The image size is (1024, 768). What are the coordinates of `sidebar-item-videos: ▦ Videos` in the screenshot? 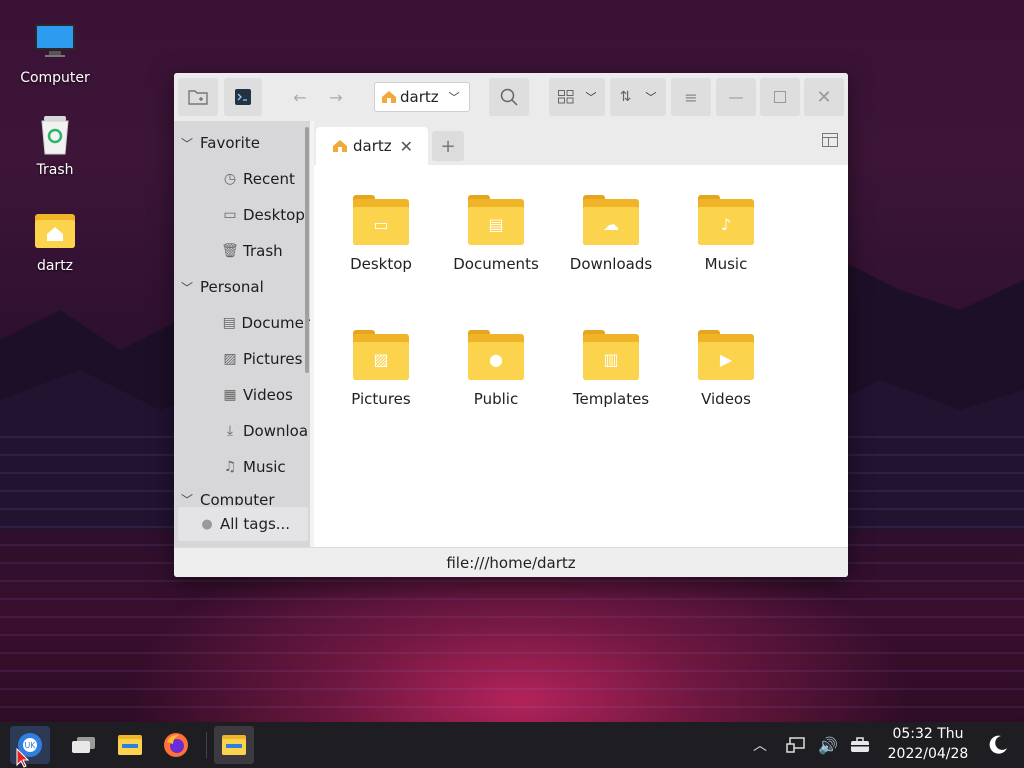 It's located at (242, 395).